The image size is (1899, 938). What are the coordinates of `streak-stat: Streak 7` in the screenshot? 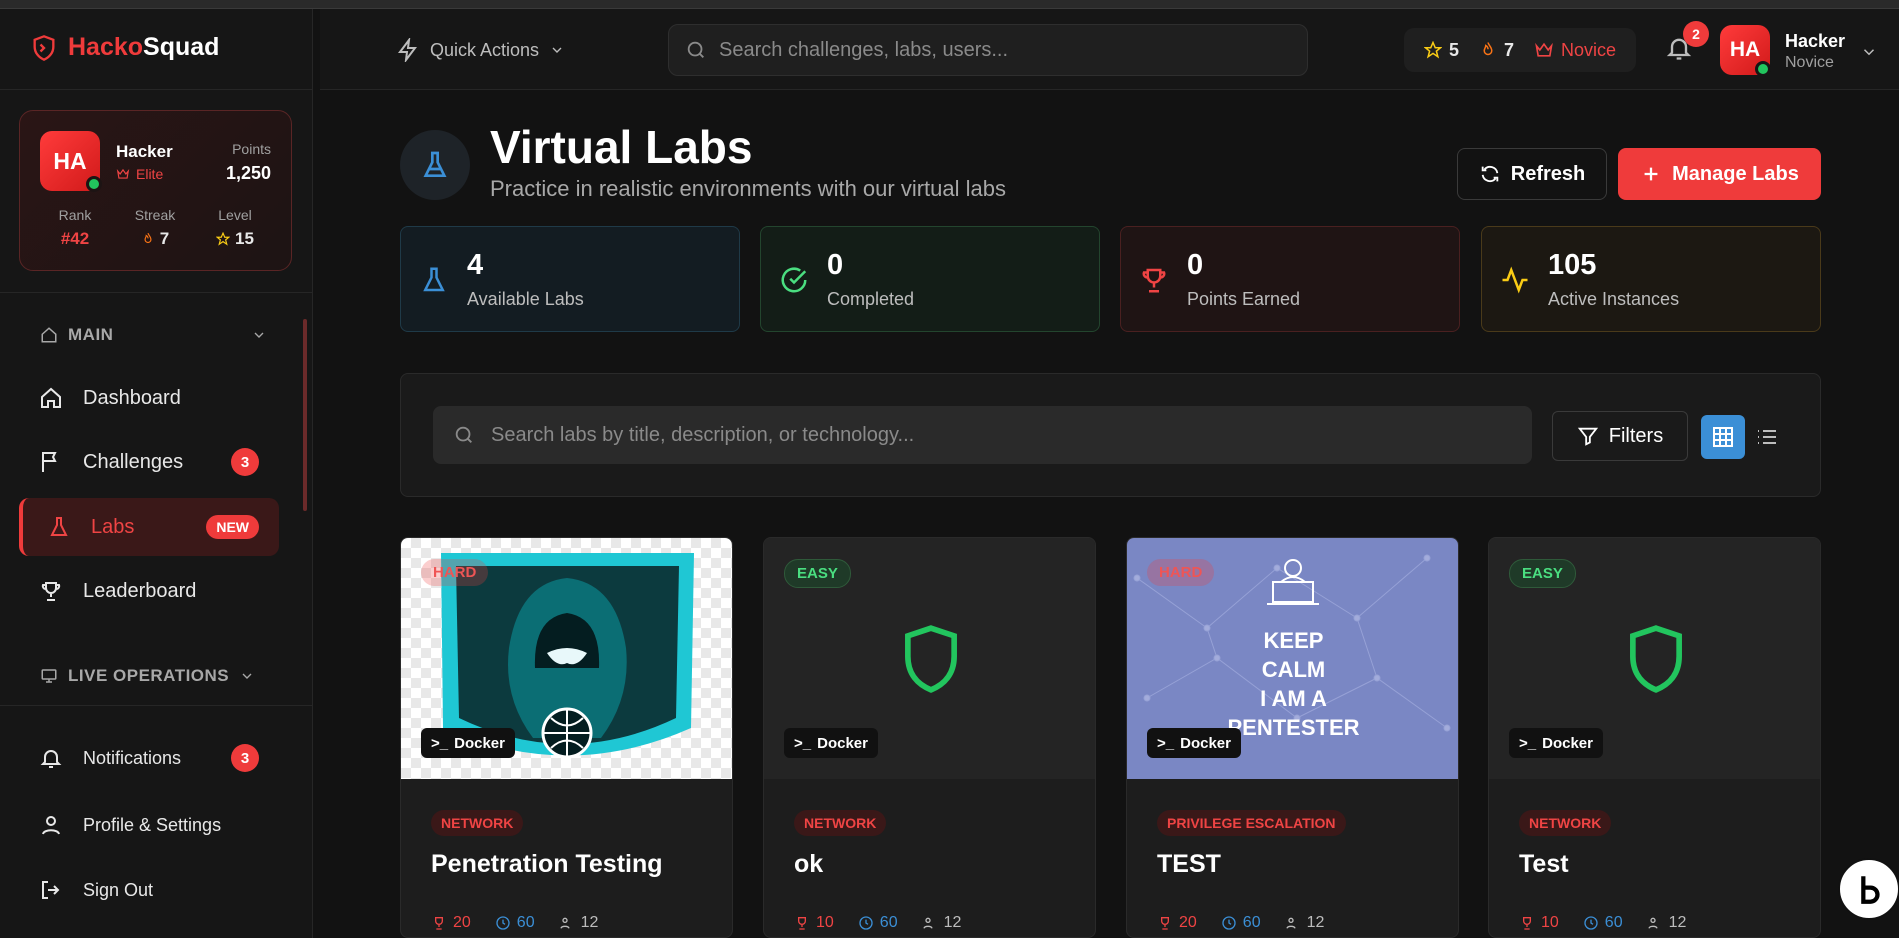 It's located at (155, 228).